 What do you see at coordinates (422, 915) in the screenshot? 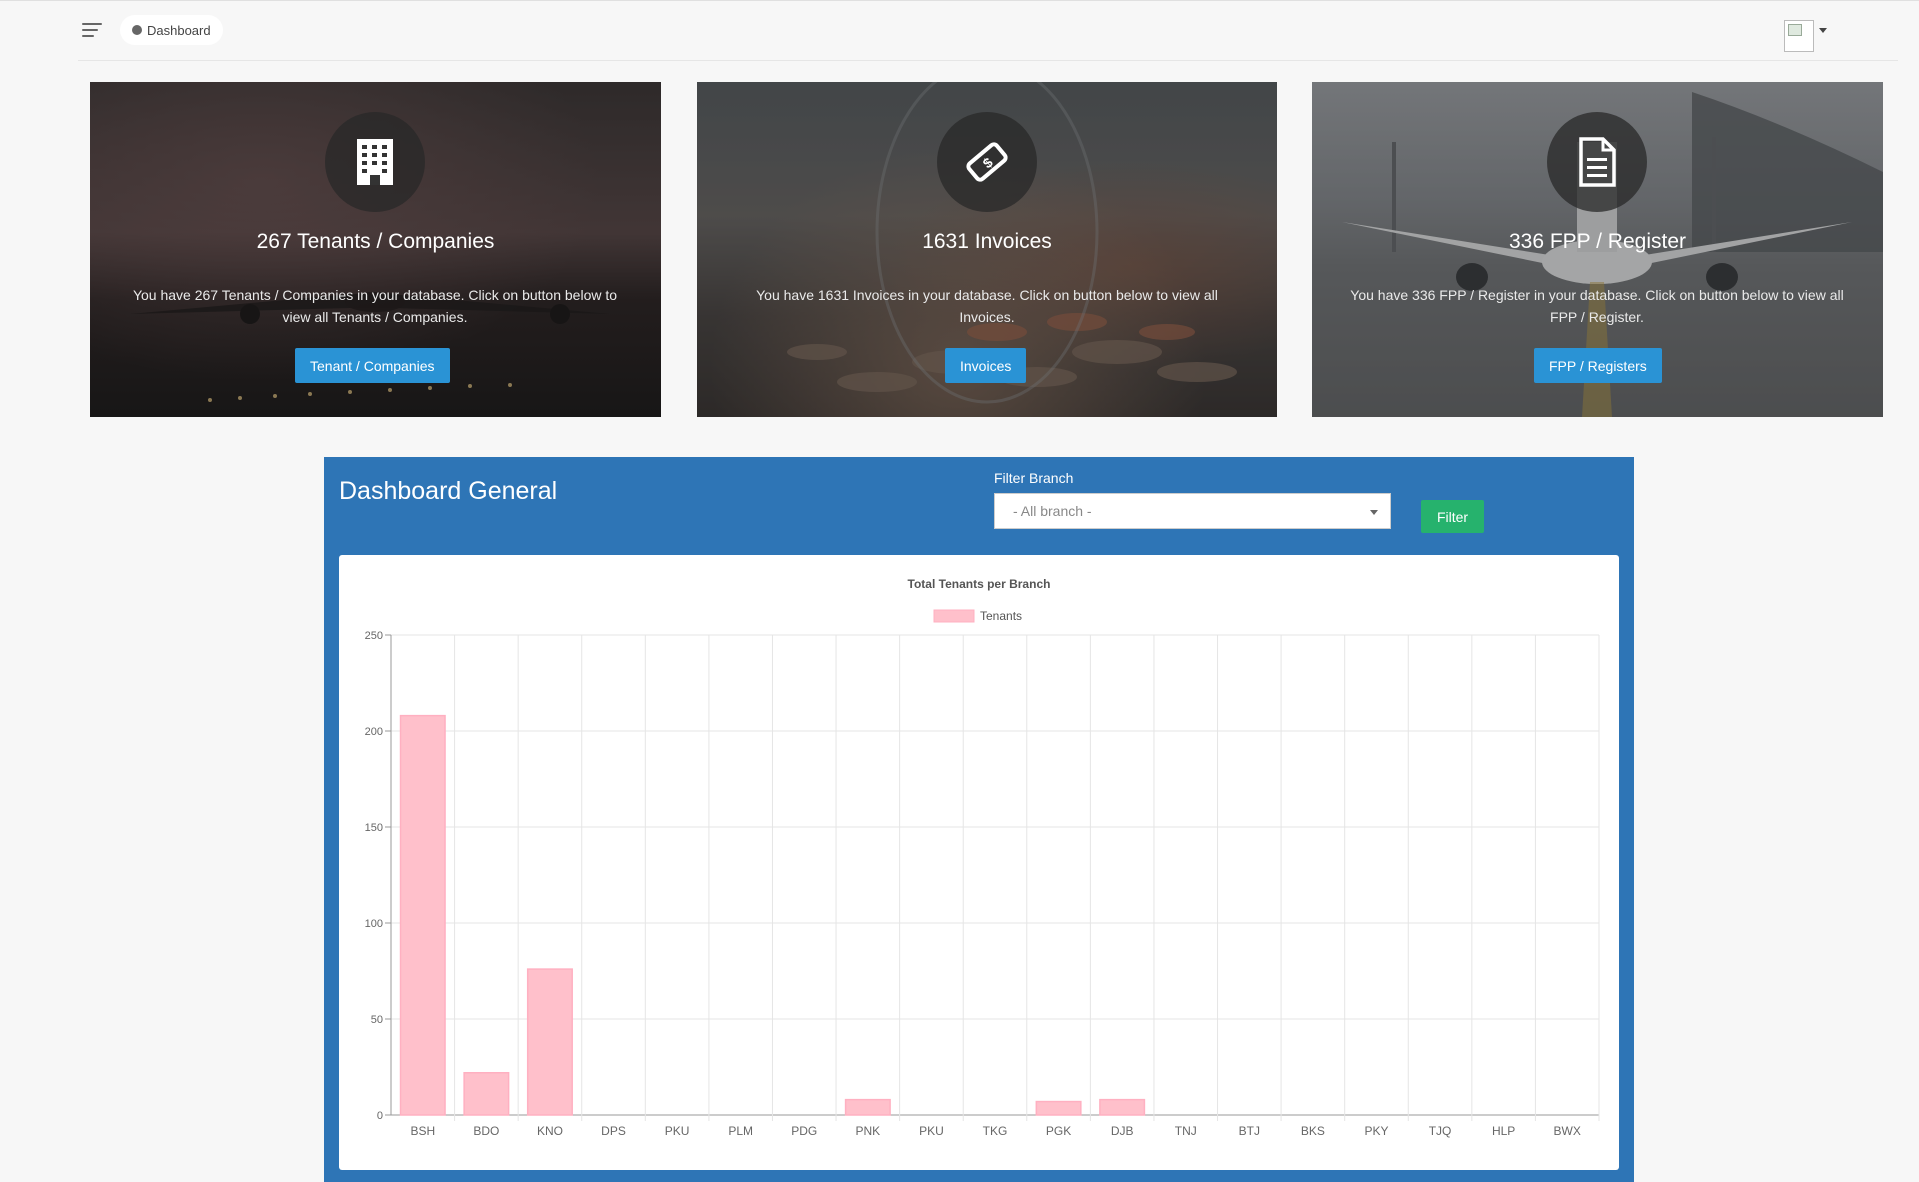
I see `bar-bsh` at bounding box center [422, 915].